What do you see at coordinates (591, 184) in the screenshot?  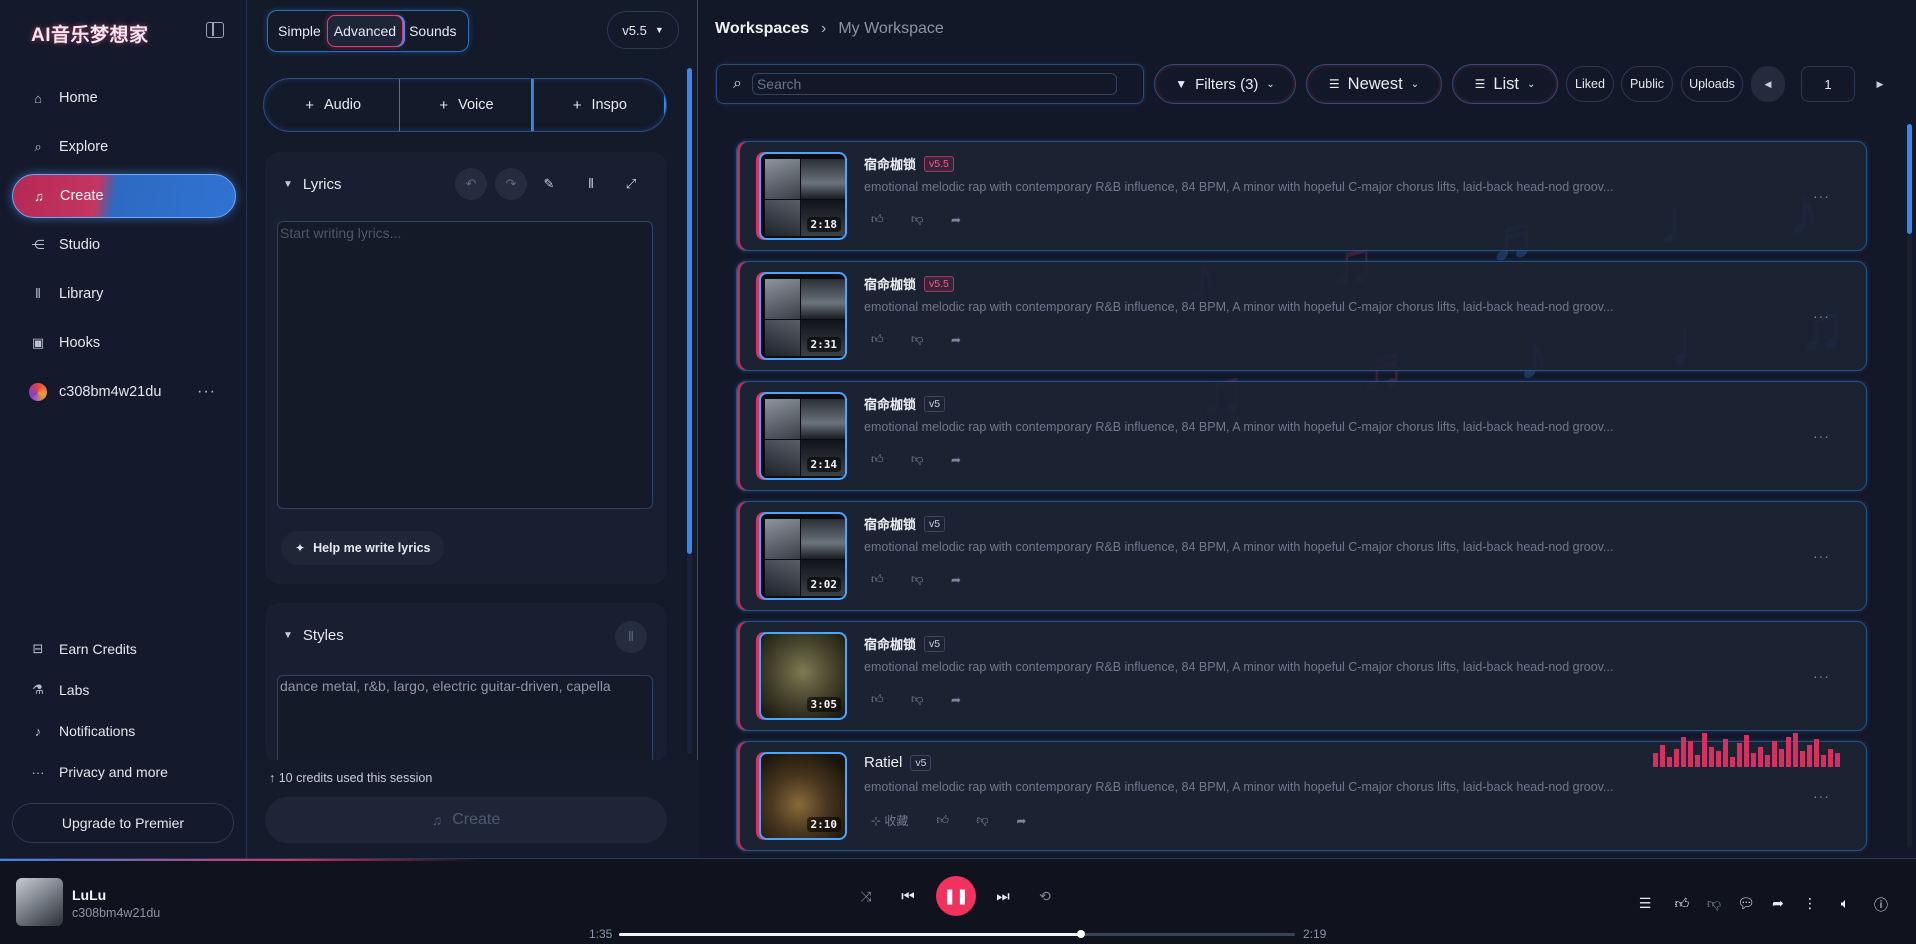 I see `library-icon: ⫴` at bounding box center [591, 184].